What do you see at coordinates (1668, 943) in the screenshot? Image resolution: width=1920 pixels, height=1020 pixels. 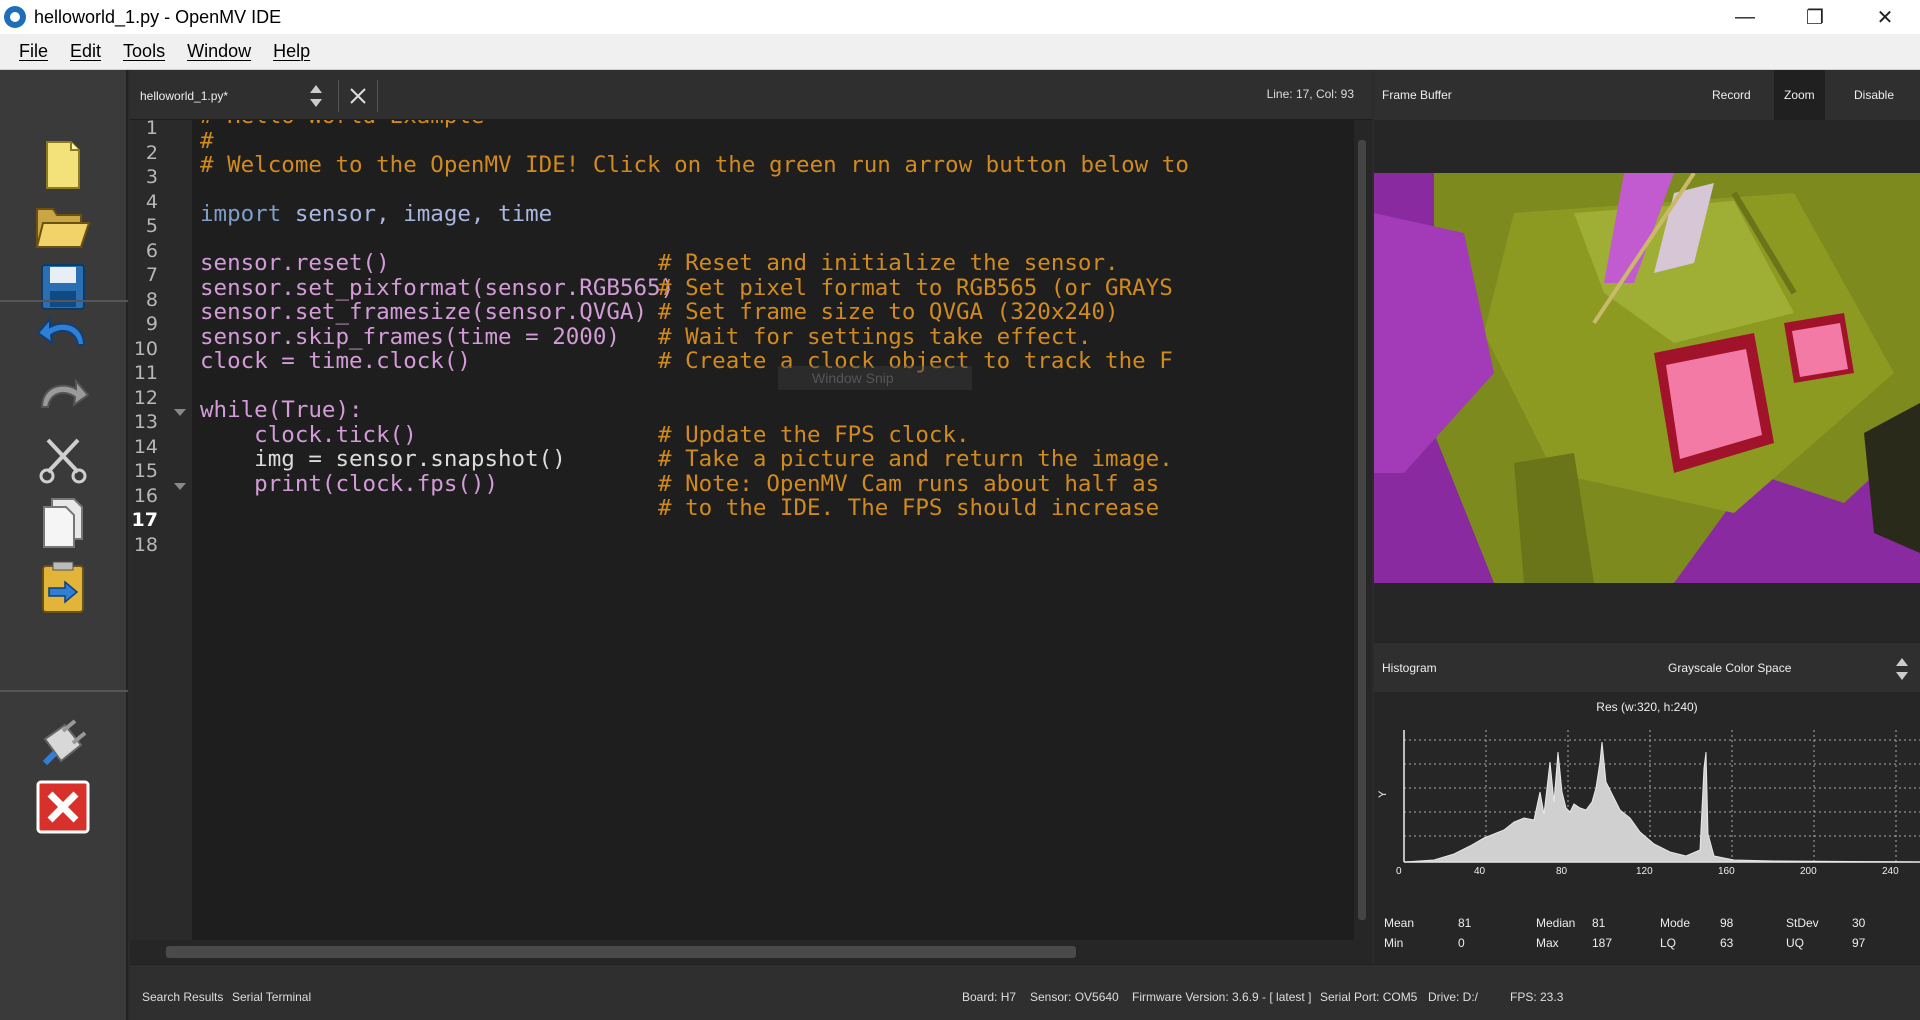 I see `stat-label: LQ` at bounding box center [1668, 943].